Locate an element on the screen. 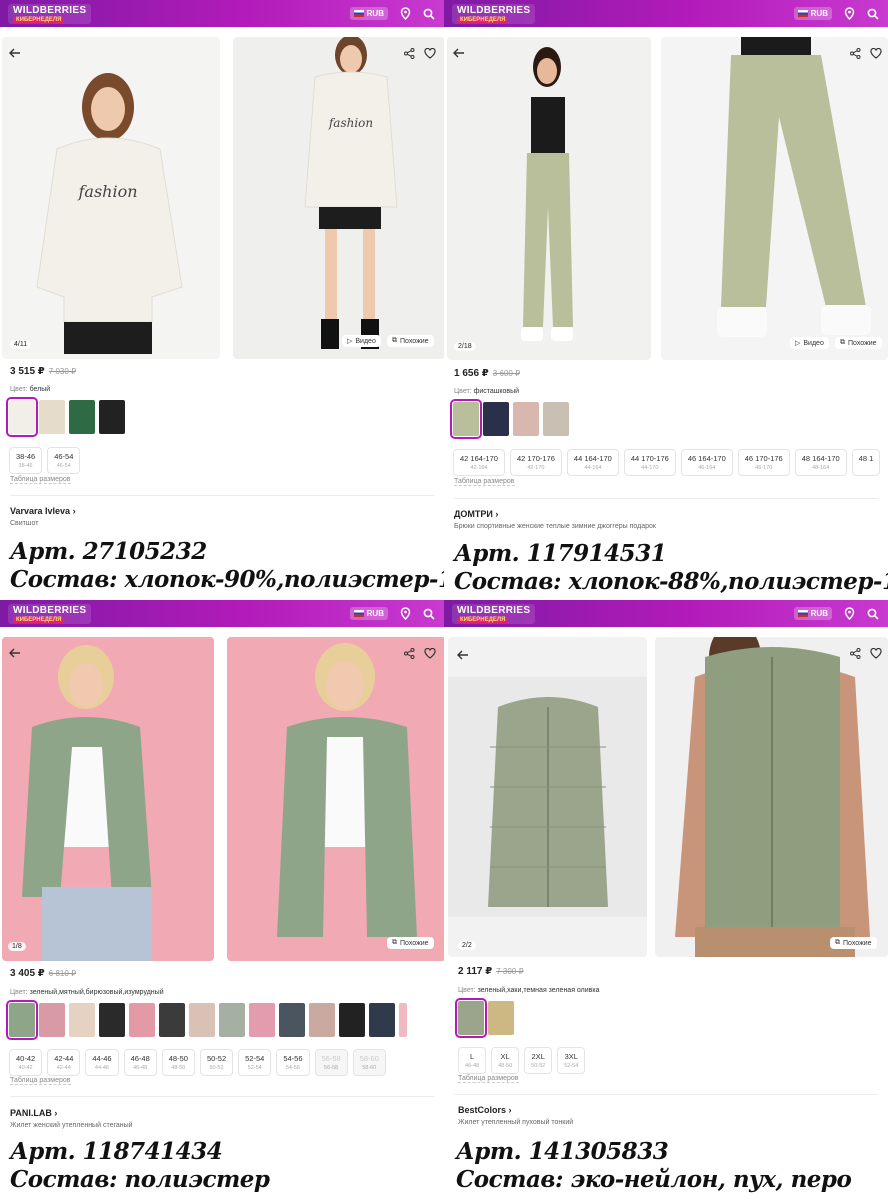 This screenshot has width=888, height=1200. size-option: 46-54 46-54 is located at coordinates (64, 460).